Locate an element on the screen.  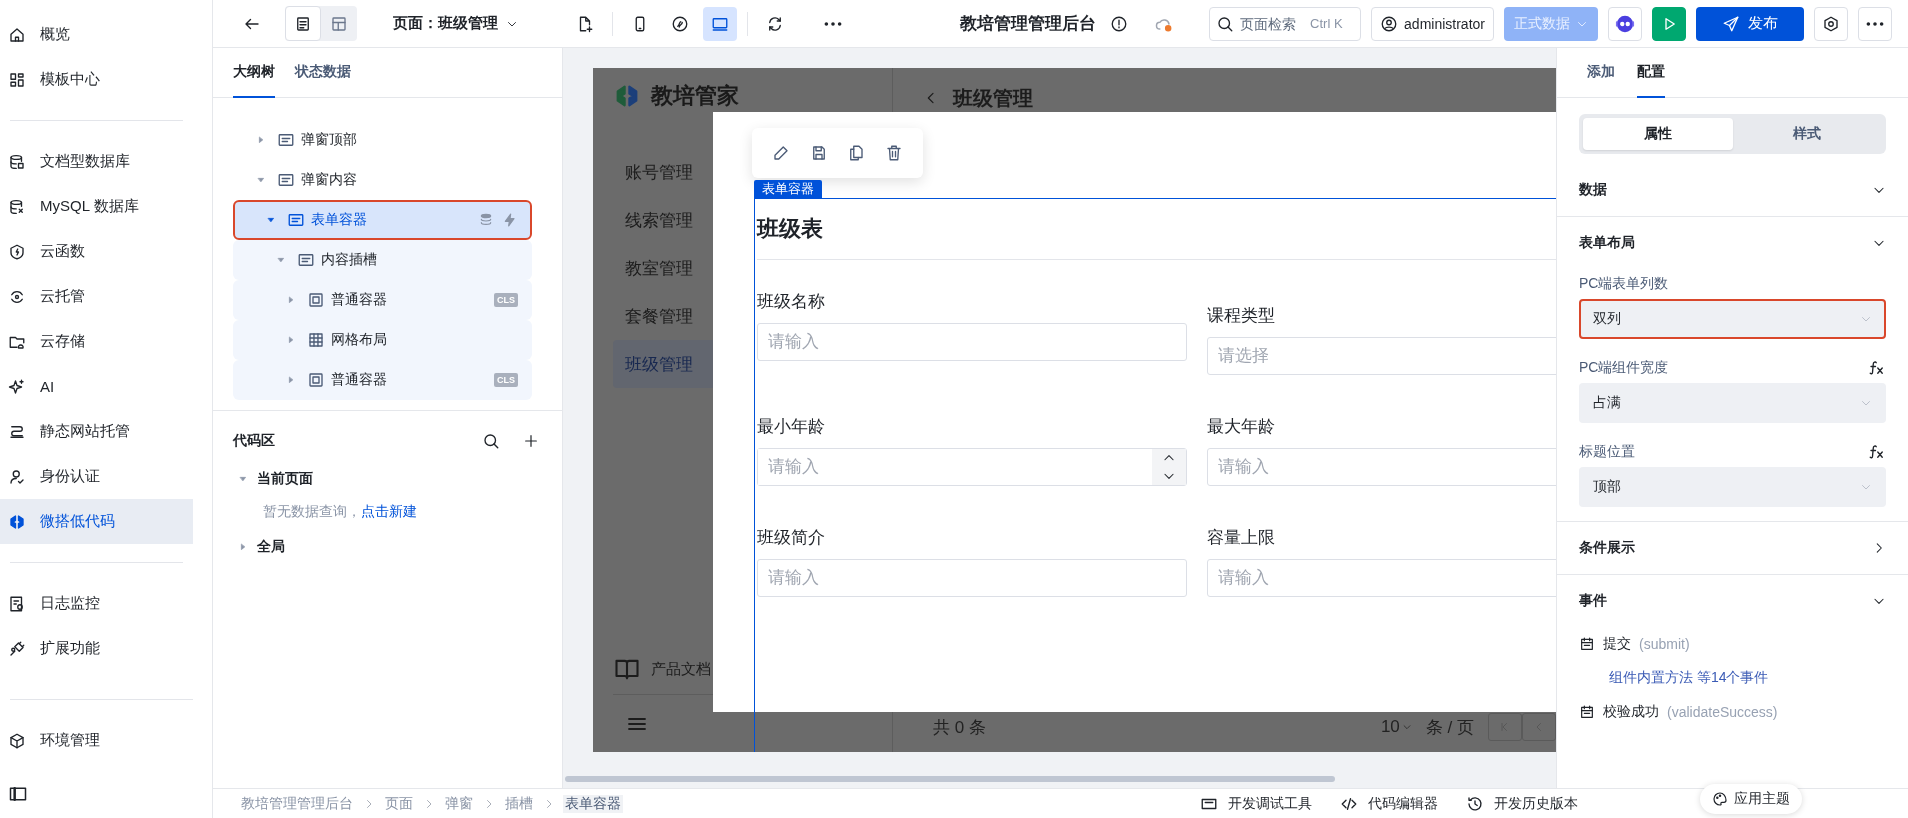
device-button is located at coordinates (720, 23).